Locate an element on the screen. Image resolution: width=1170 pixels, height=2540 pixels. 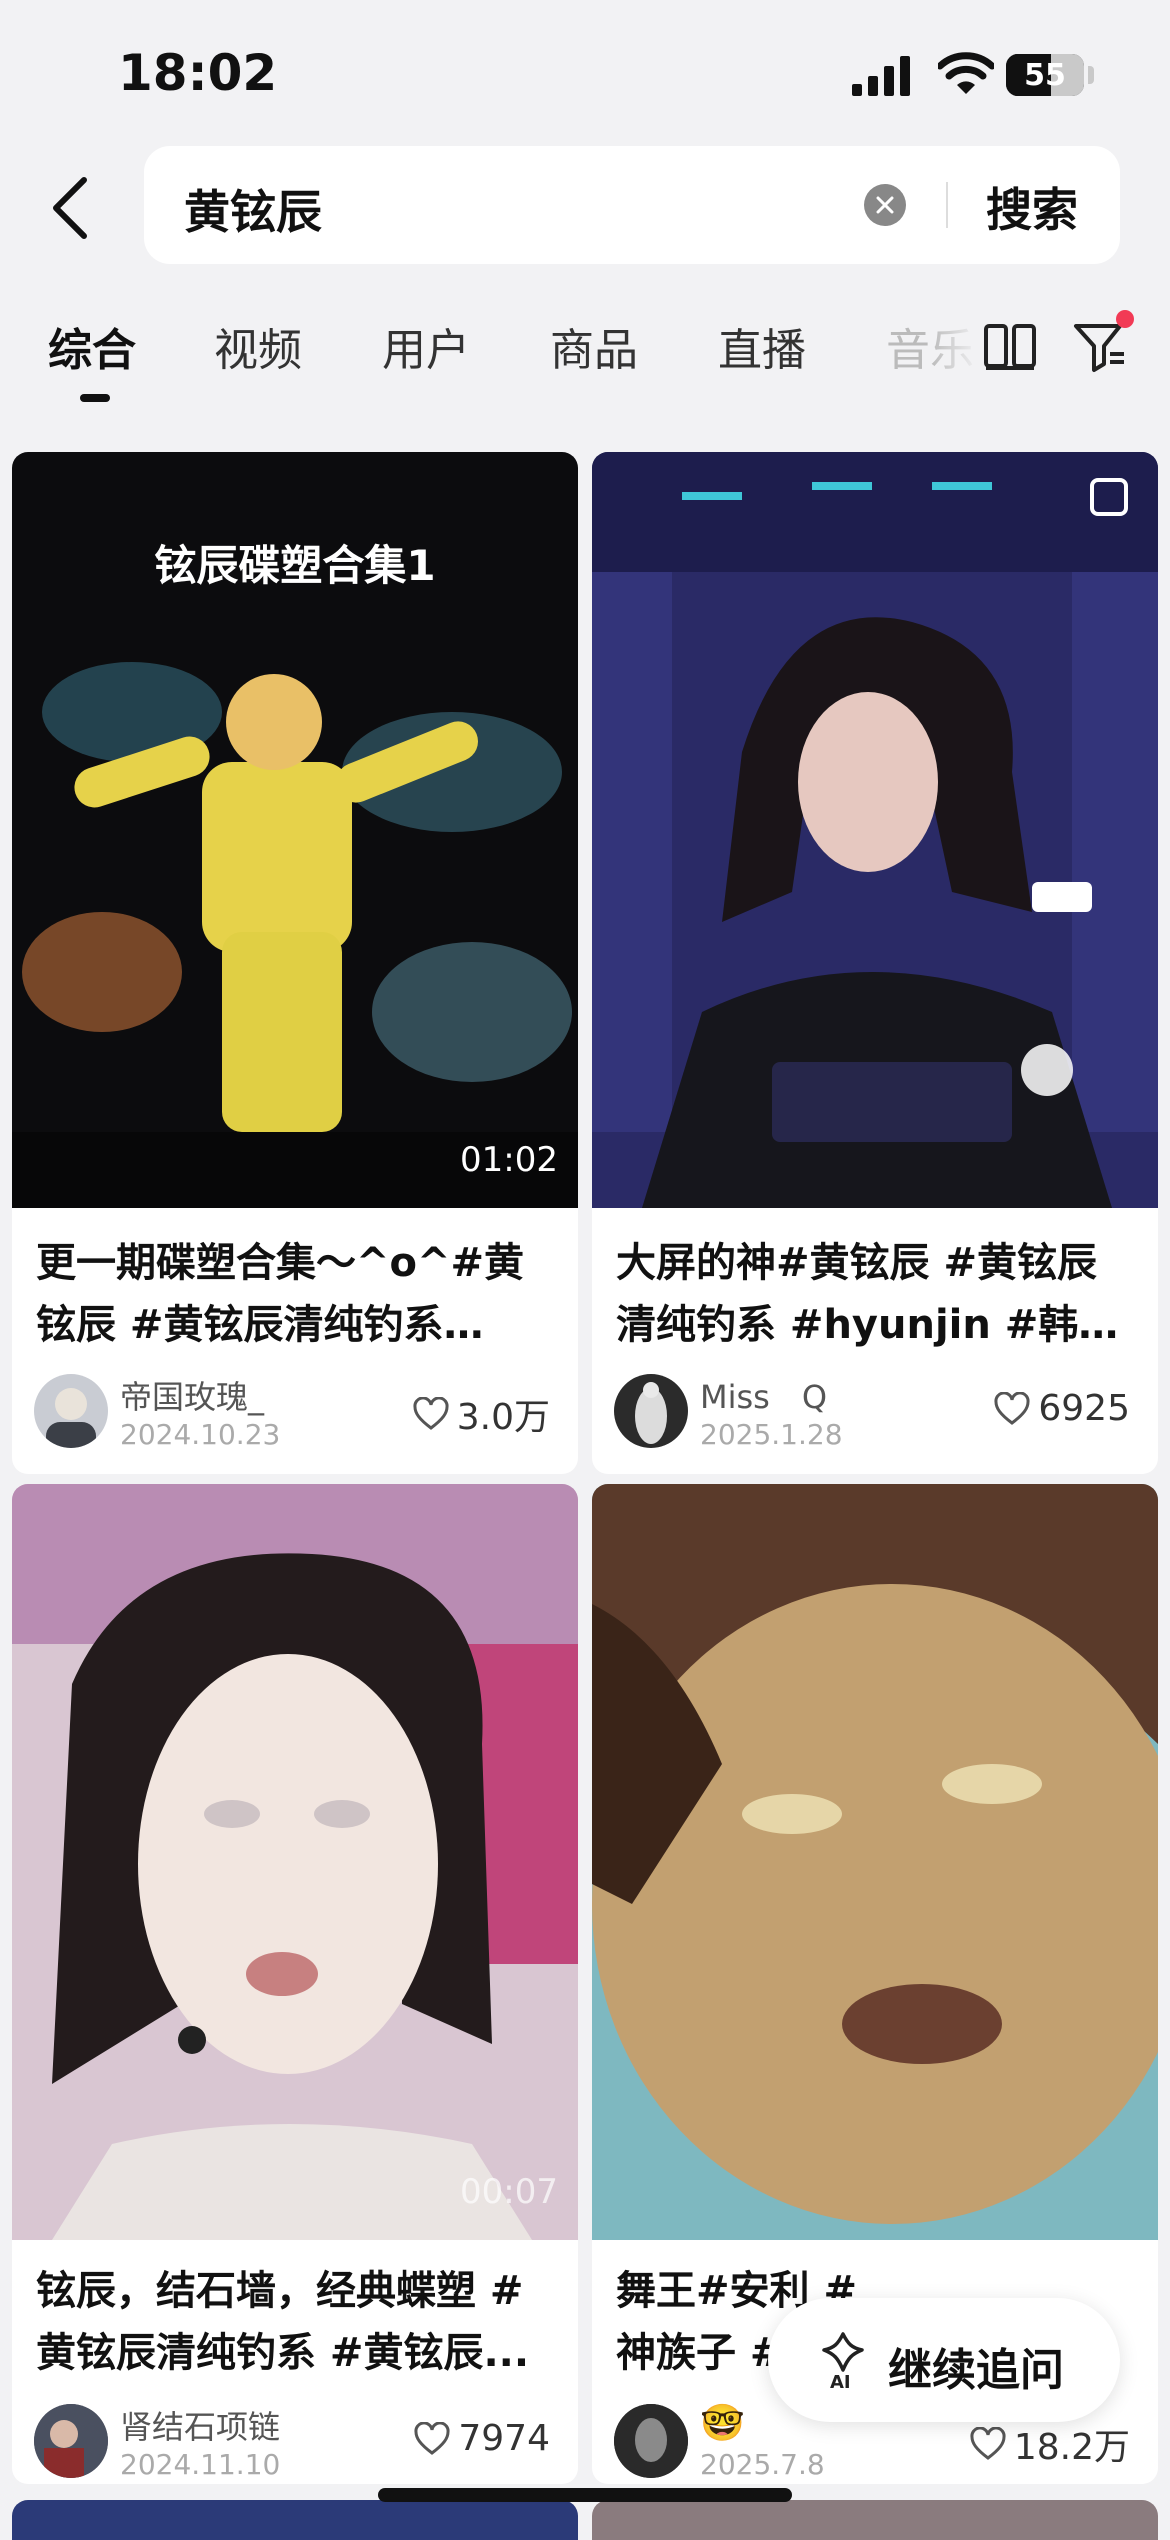
like-count: 7974 is located at coordinates (482, 2438).